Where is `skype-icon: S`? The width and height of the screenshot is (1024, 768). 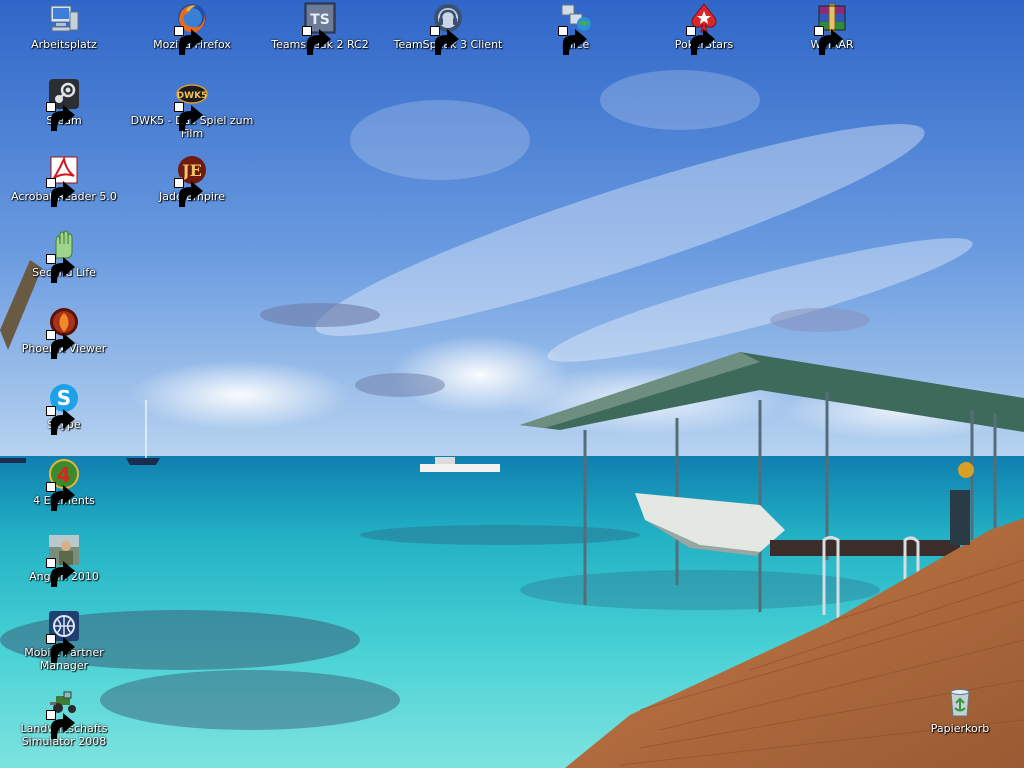 skype-icon: S is located at coordinates (63, 408).